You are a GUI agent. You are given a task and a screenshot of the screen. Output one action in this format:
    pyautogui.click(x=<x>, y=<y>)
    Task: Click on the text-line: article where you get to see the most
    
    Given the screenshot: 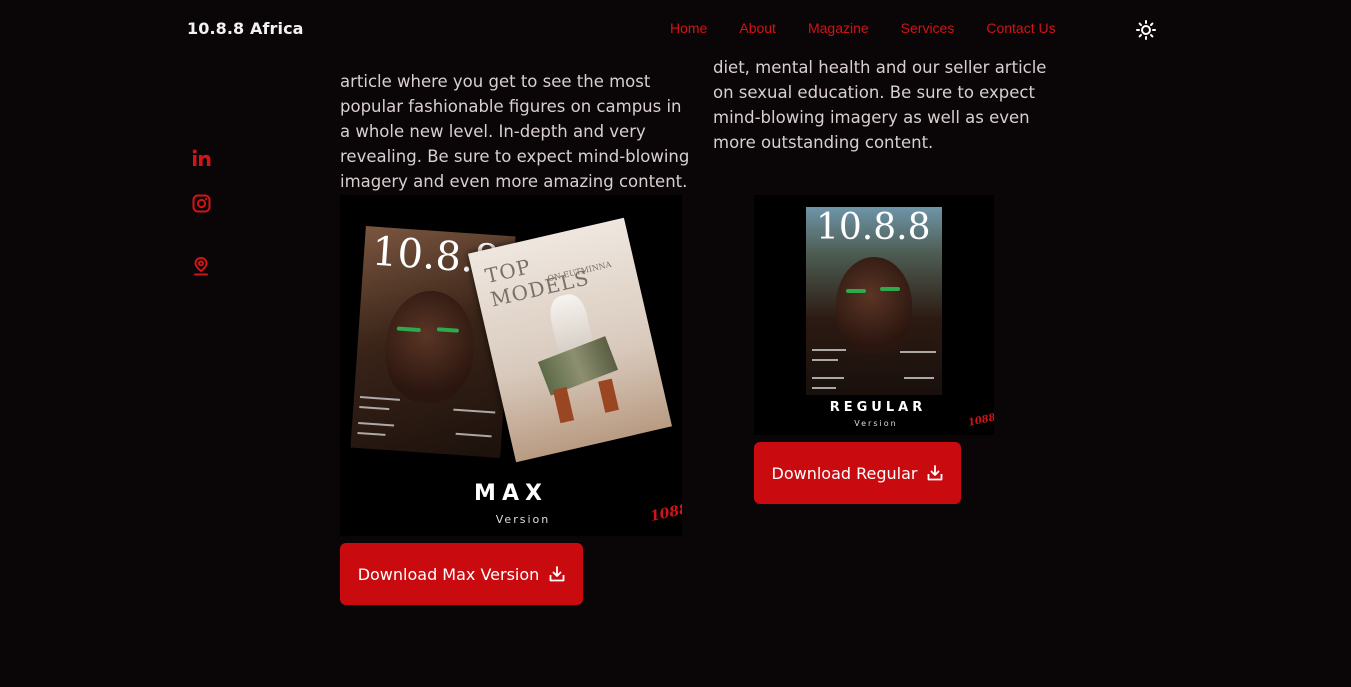 What is the action you would take?
    pyautogui.click(x=495, y=81)
    